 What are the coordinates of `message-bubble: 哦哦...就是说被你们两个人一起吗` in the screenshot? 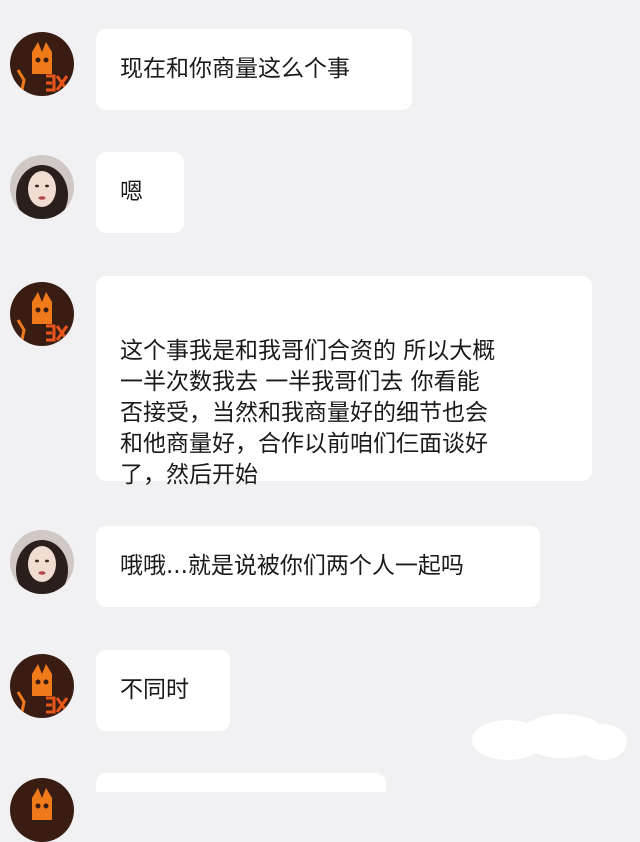 It's located at (318, 566).